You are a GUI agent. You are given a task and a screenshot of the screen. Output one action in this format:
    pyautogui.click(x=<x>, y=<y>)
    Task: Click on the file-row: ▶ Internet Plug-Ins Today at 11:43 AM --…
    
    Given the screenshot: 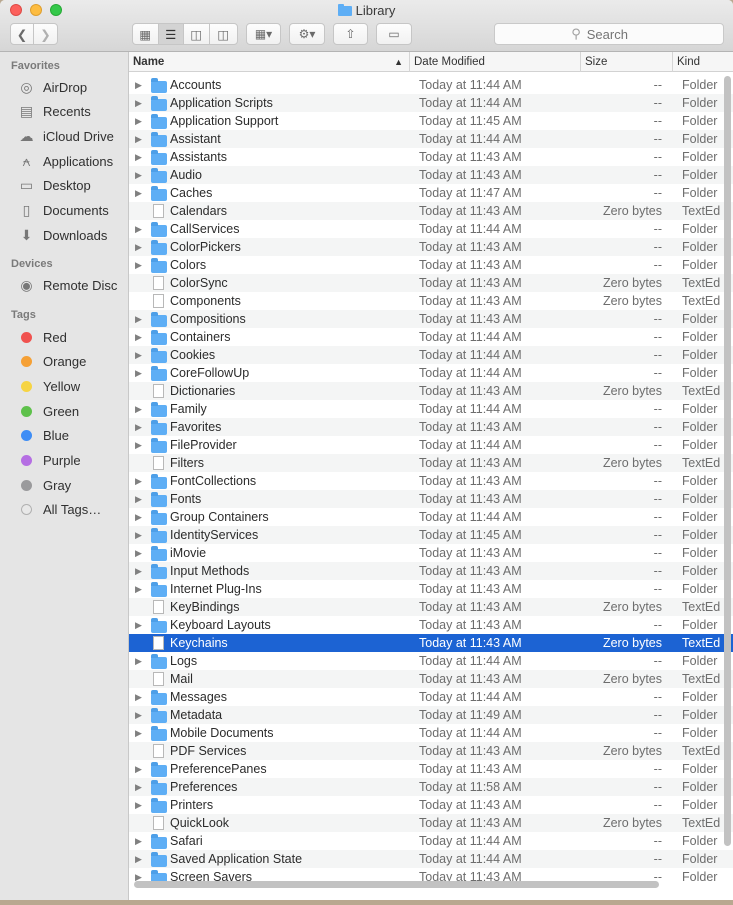 What is the action you would take?
    pyautogui.click(x=431, y=589)
    